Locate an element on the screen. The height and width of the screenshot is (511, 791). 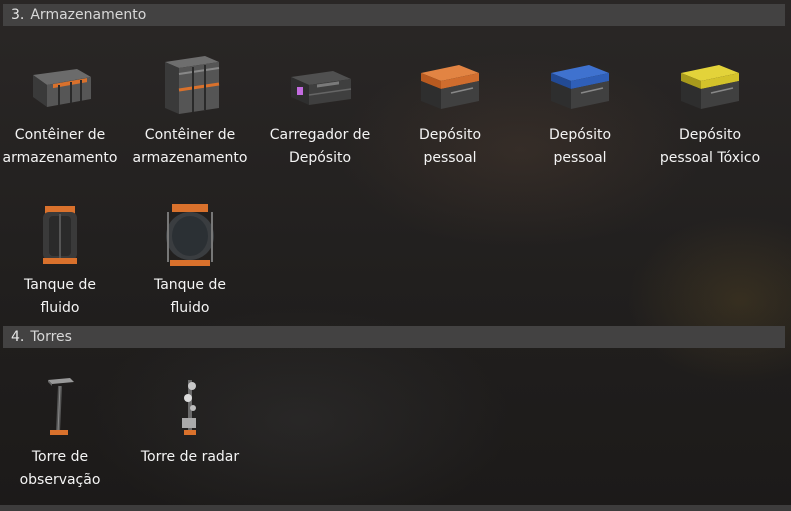
build-item-label: Torre de observação is located at coordinates (60, 468).